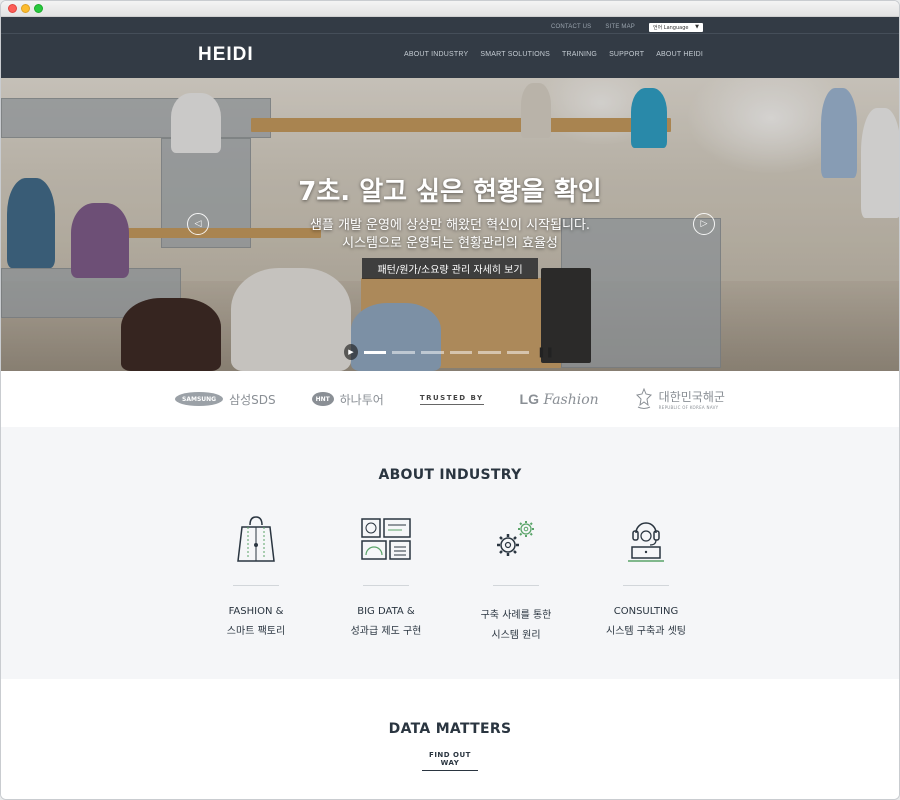 The height and width of the screenshot is (800, 900). I want to click on card-subtitle: 스마트 팩토리, so click(256, 631).